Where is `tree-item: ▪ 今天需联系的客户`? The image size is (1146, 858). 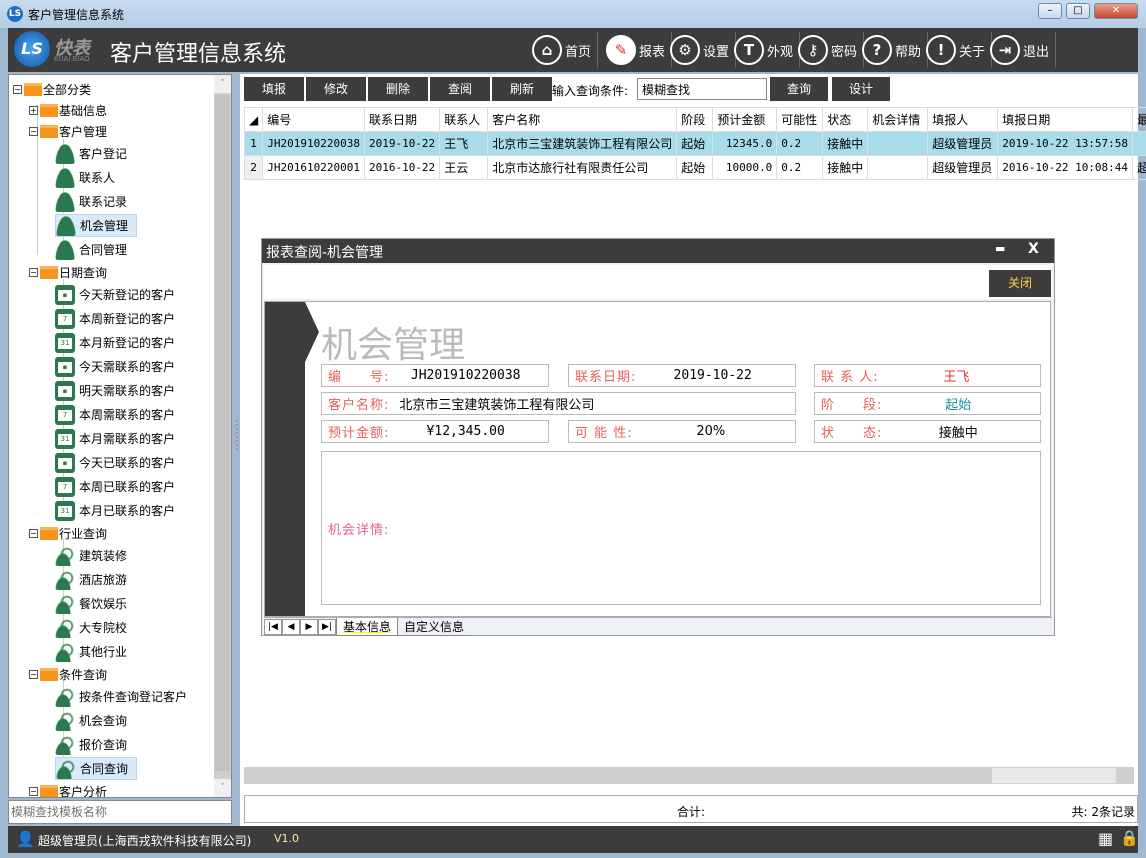 tree-item: ▪ 今天需联系的客户 is located at coordinates (119, 366).